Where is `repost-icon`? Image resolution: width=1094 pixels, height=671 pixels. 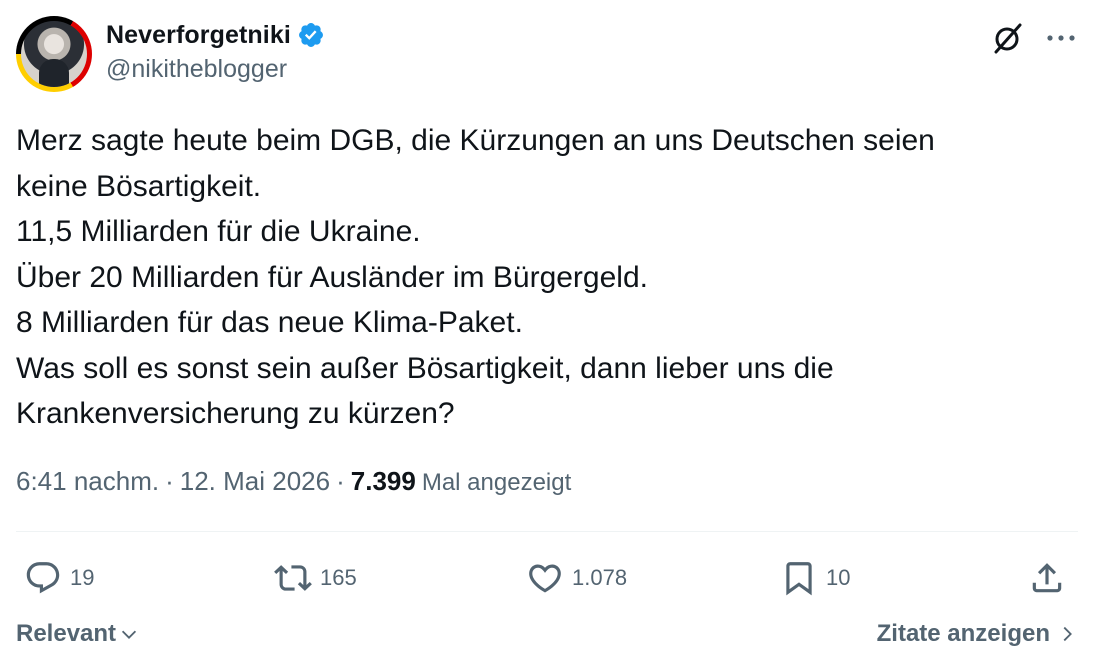 repost-icon is located at coordinates (293, 578).